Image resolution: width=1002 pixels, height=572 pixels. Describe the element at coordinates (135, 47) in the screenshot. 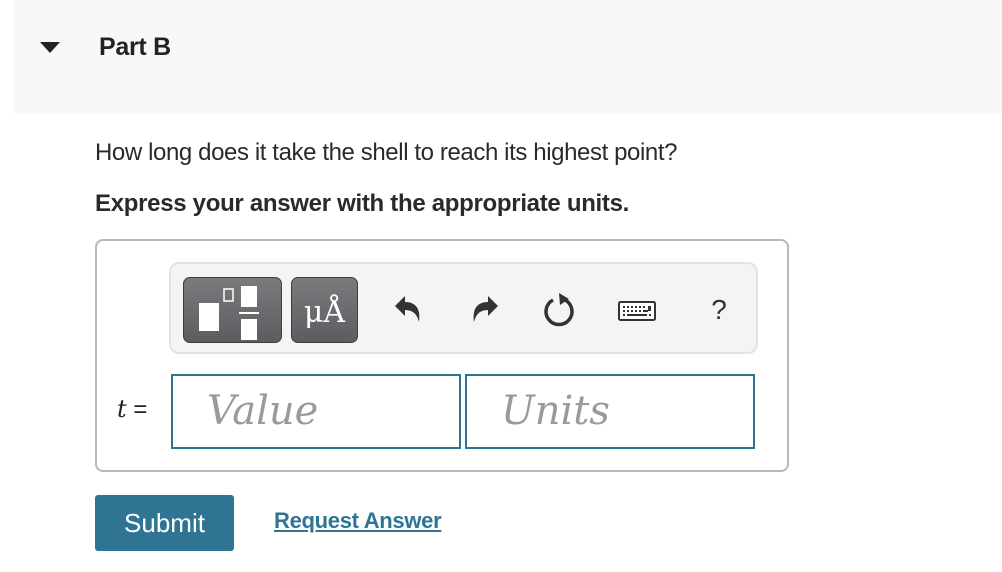

I see `part-title: Part B` at that location.